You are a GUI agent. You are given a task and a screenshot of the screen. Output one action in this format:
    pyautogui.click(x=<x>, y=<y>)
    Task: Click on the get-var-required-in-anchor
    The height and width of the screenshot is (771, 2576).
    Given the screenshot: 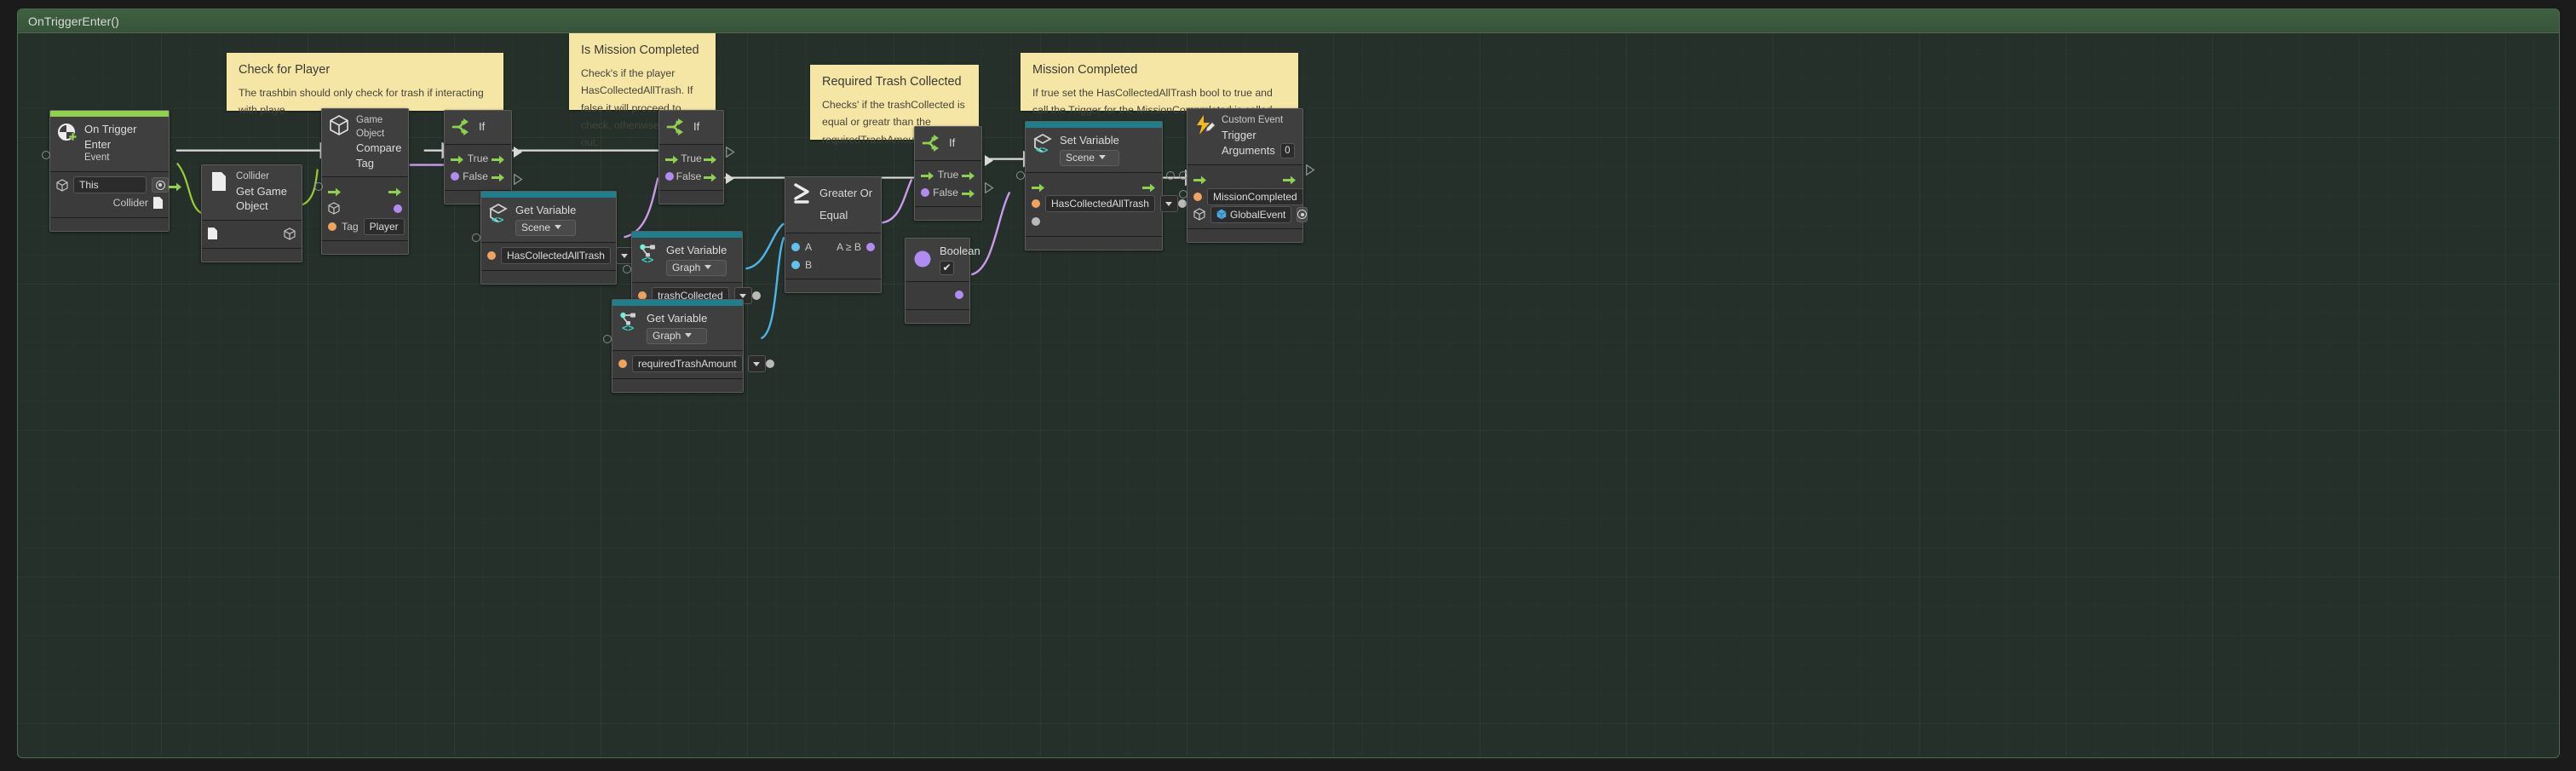 What is the action you would take?
    pyautogui.click(x=607, y=339)
    